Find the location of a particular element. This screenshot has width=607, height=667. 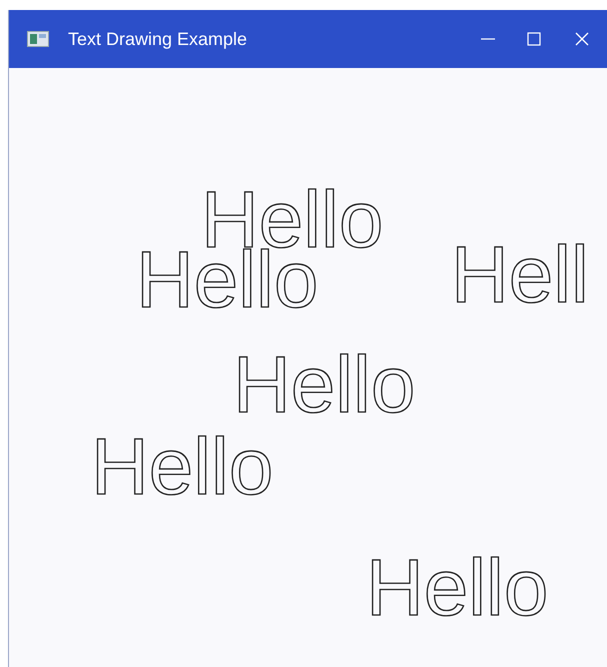

maximize-icon is located at coordinates (534, 39).